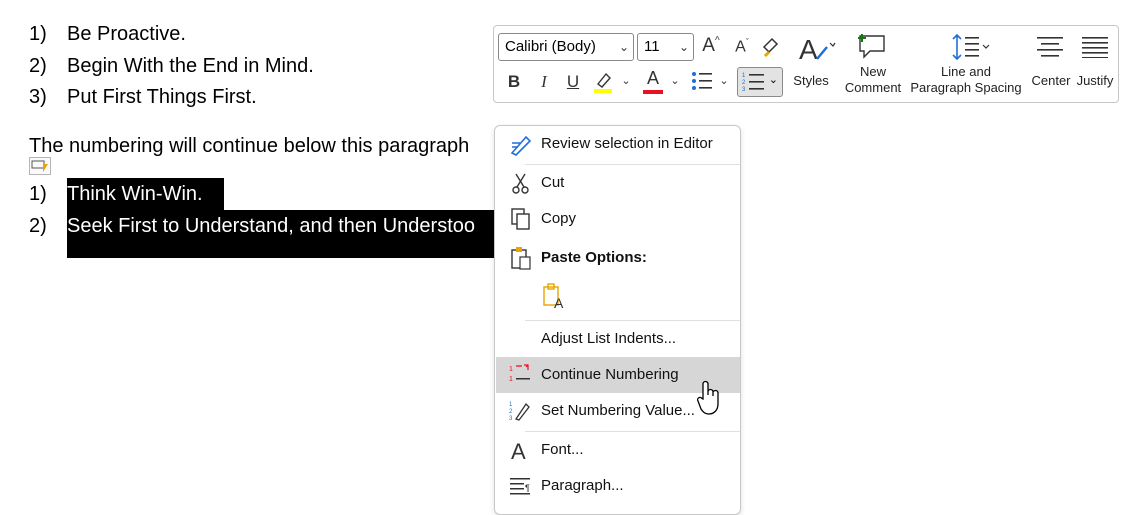 This screenshot has height=515, width=1128. Describe the element at coordinates (871, 46) in the screenshot. I see `new-comment-icon` at that location.